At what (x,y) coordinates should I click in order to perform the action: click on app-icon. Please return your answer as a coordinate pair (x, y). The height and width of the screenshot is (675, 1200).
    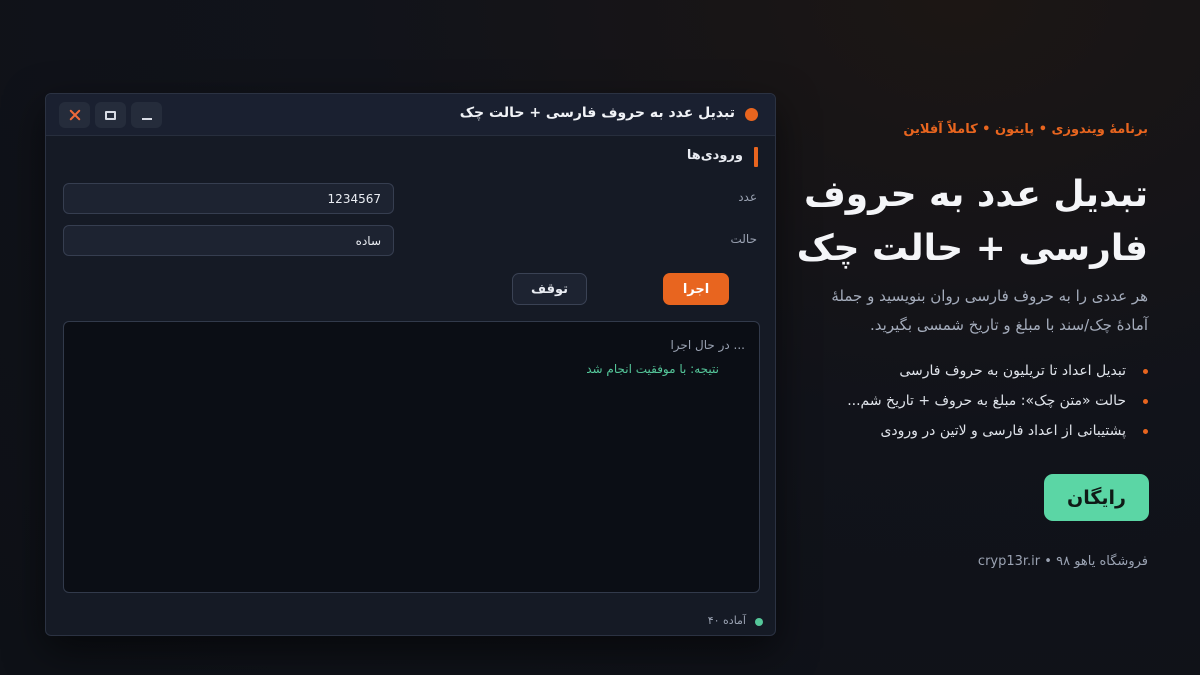
    Looking at the image, I should click on (751, 114).